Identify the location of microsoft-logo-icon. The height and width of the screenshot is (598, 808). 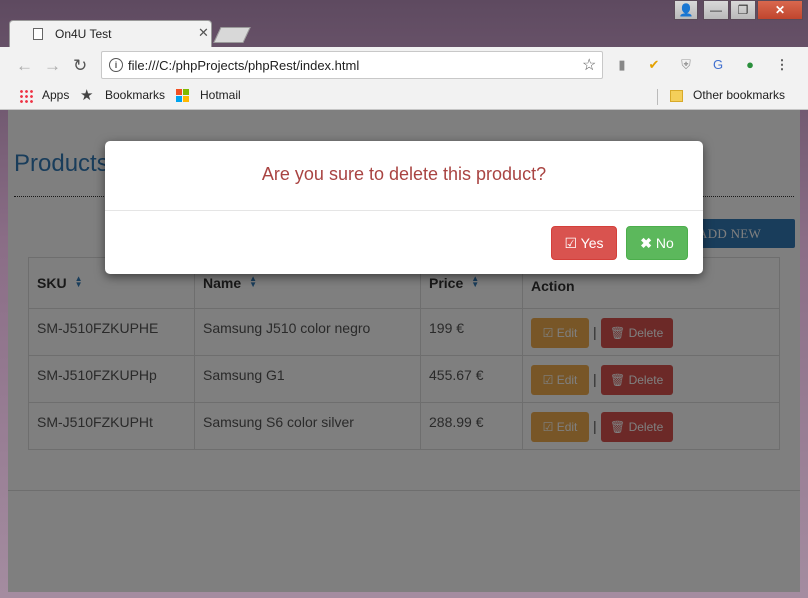
(183, 96).